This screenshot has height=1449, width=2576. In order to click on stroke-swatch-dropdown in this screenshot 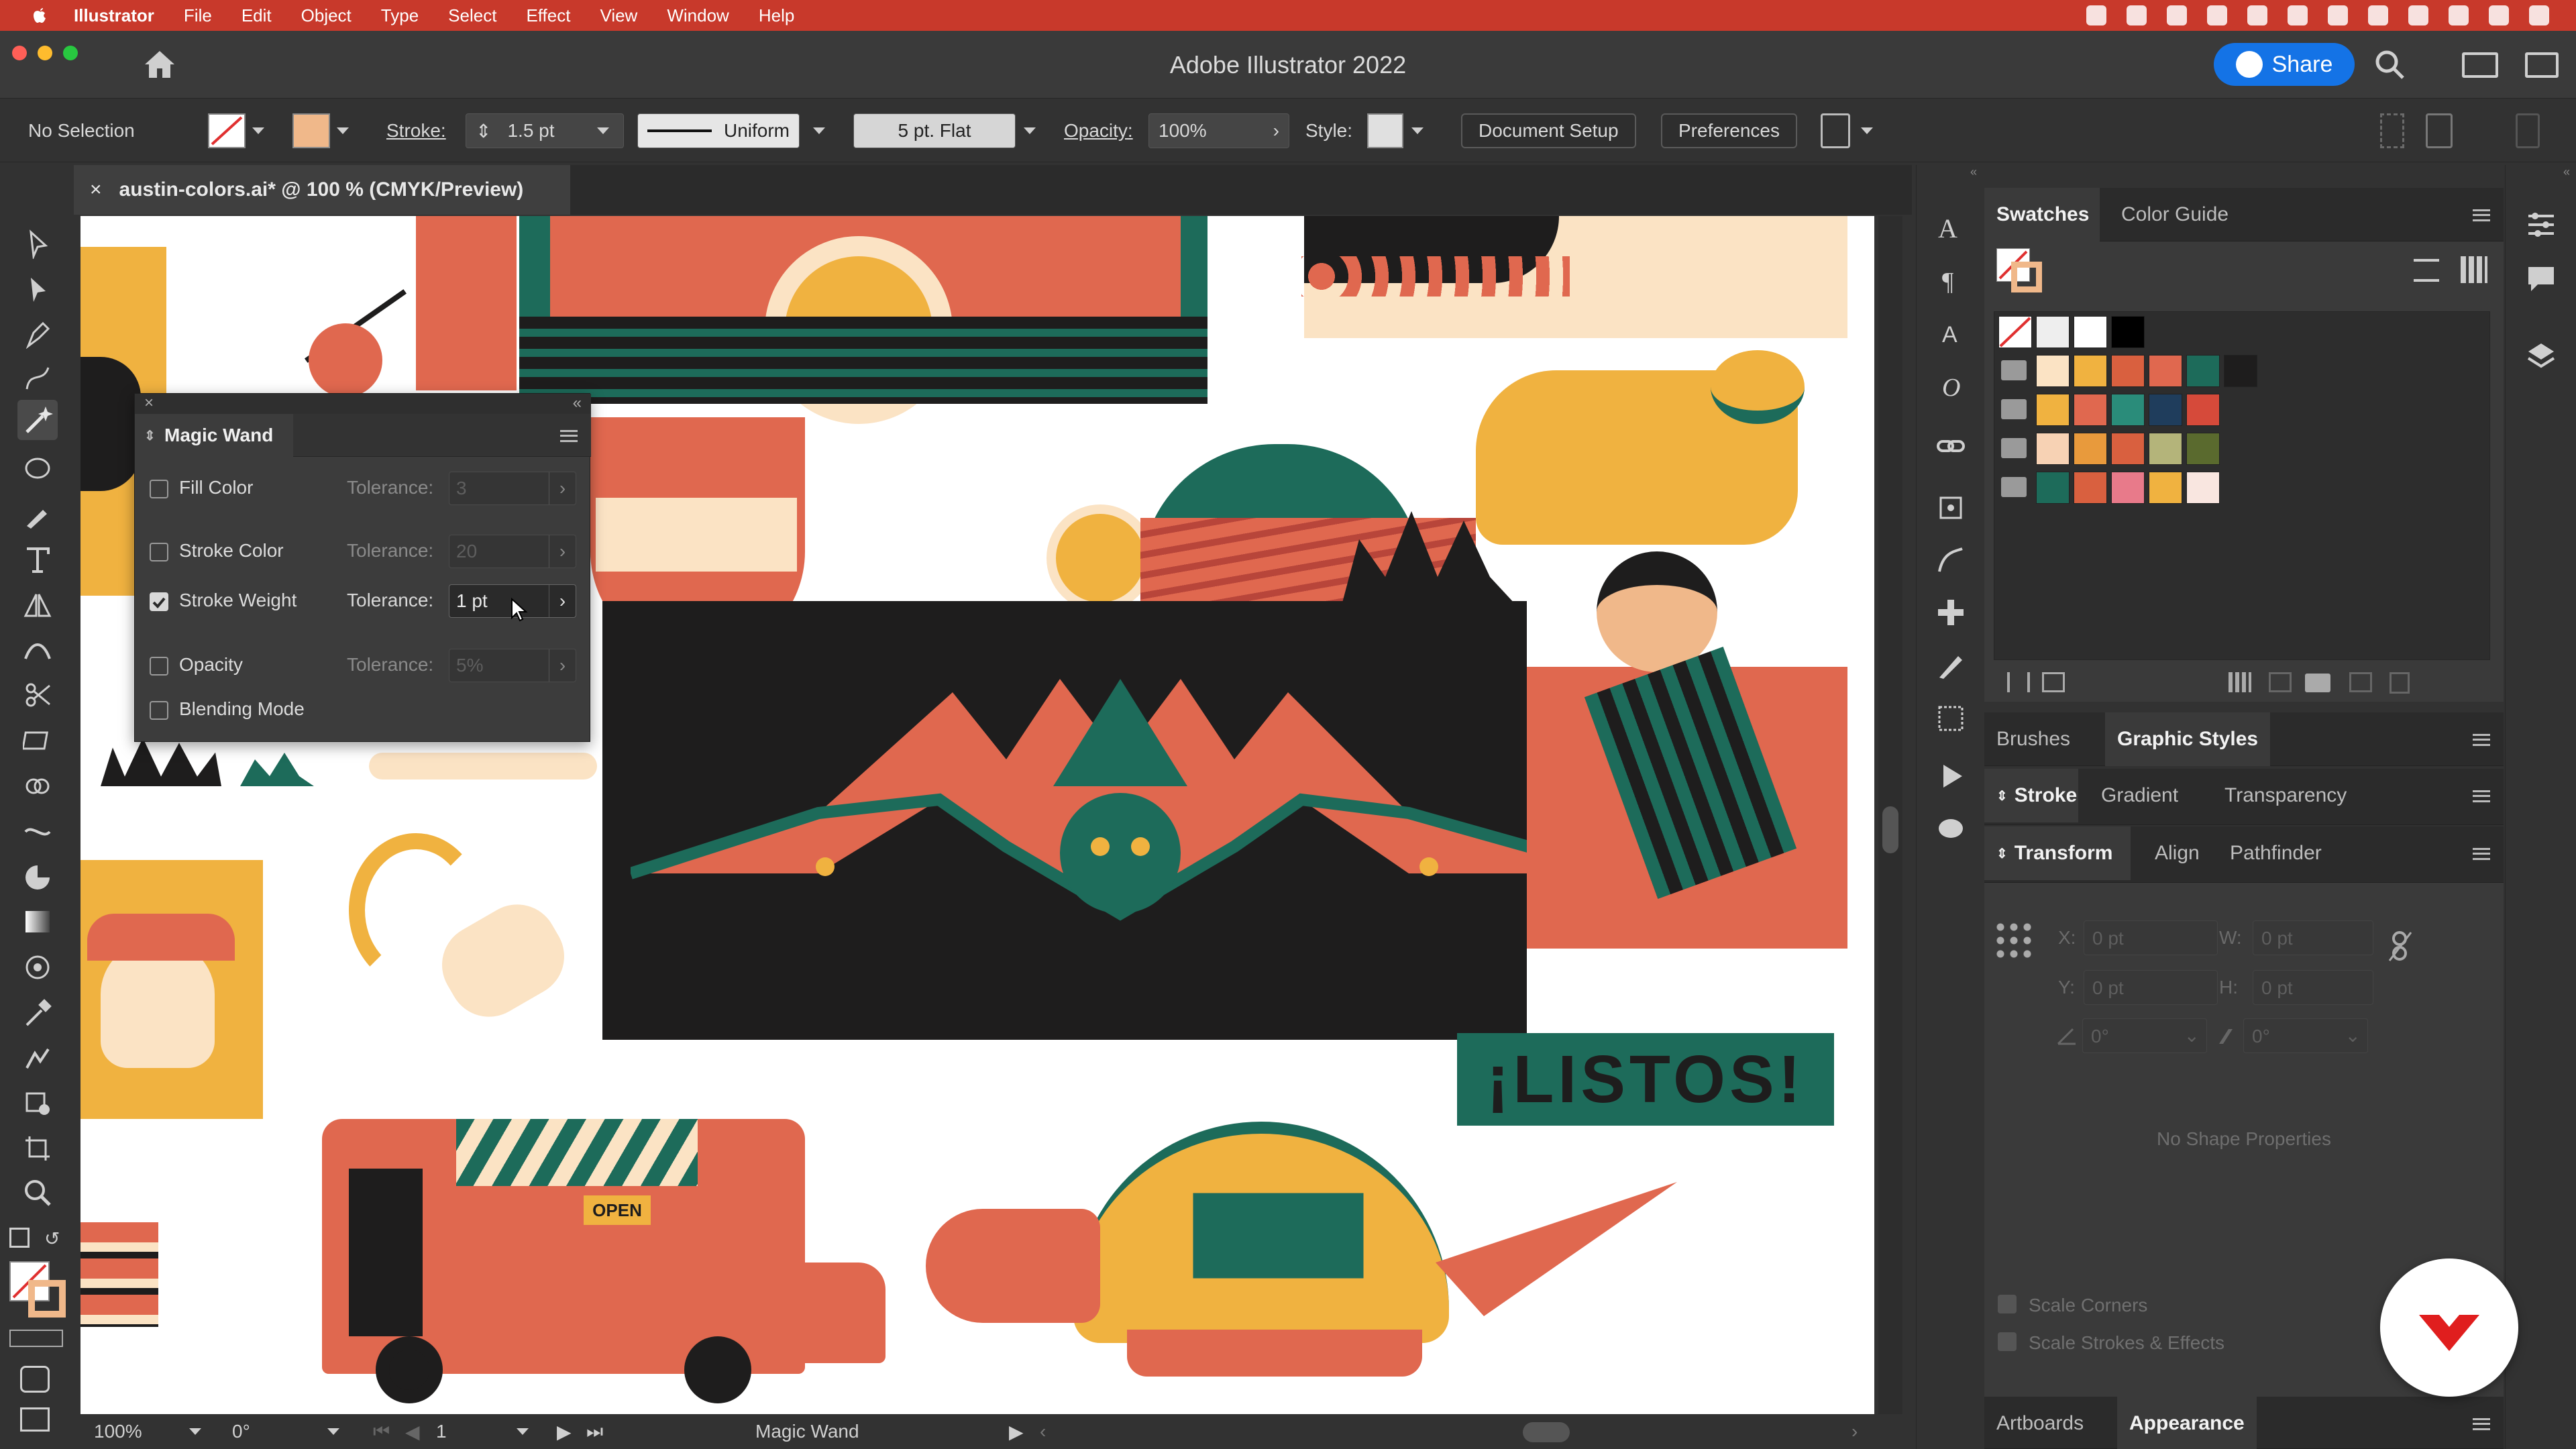, I will do `click(343, 130)`.